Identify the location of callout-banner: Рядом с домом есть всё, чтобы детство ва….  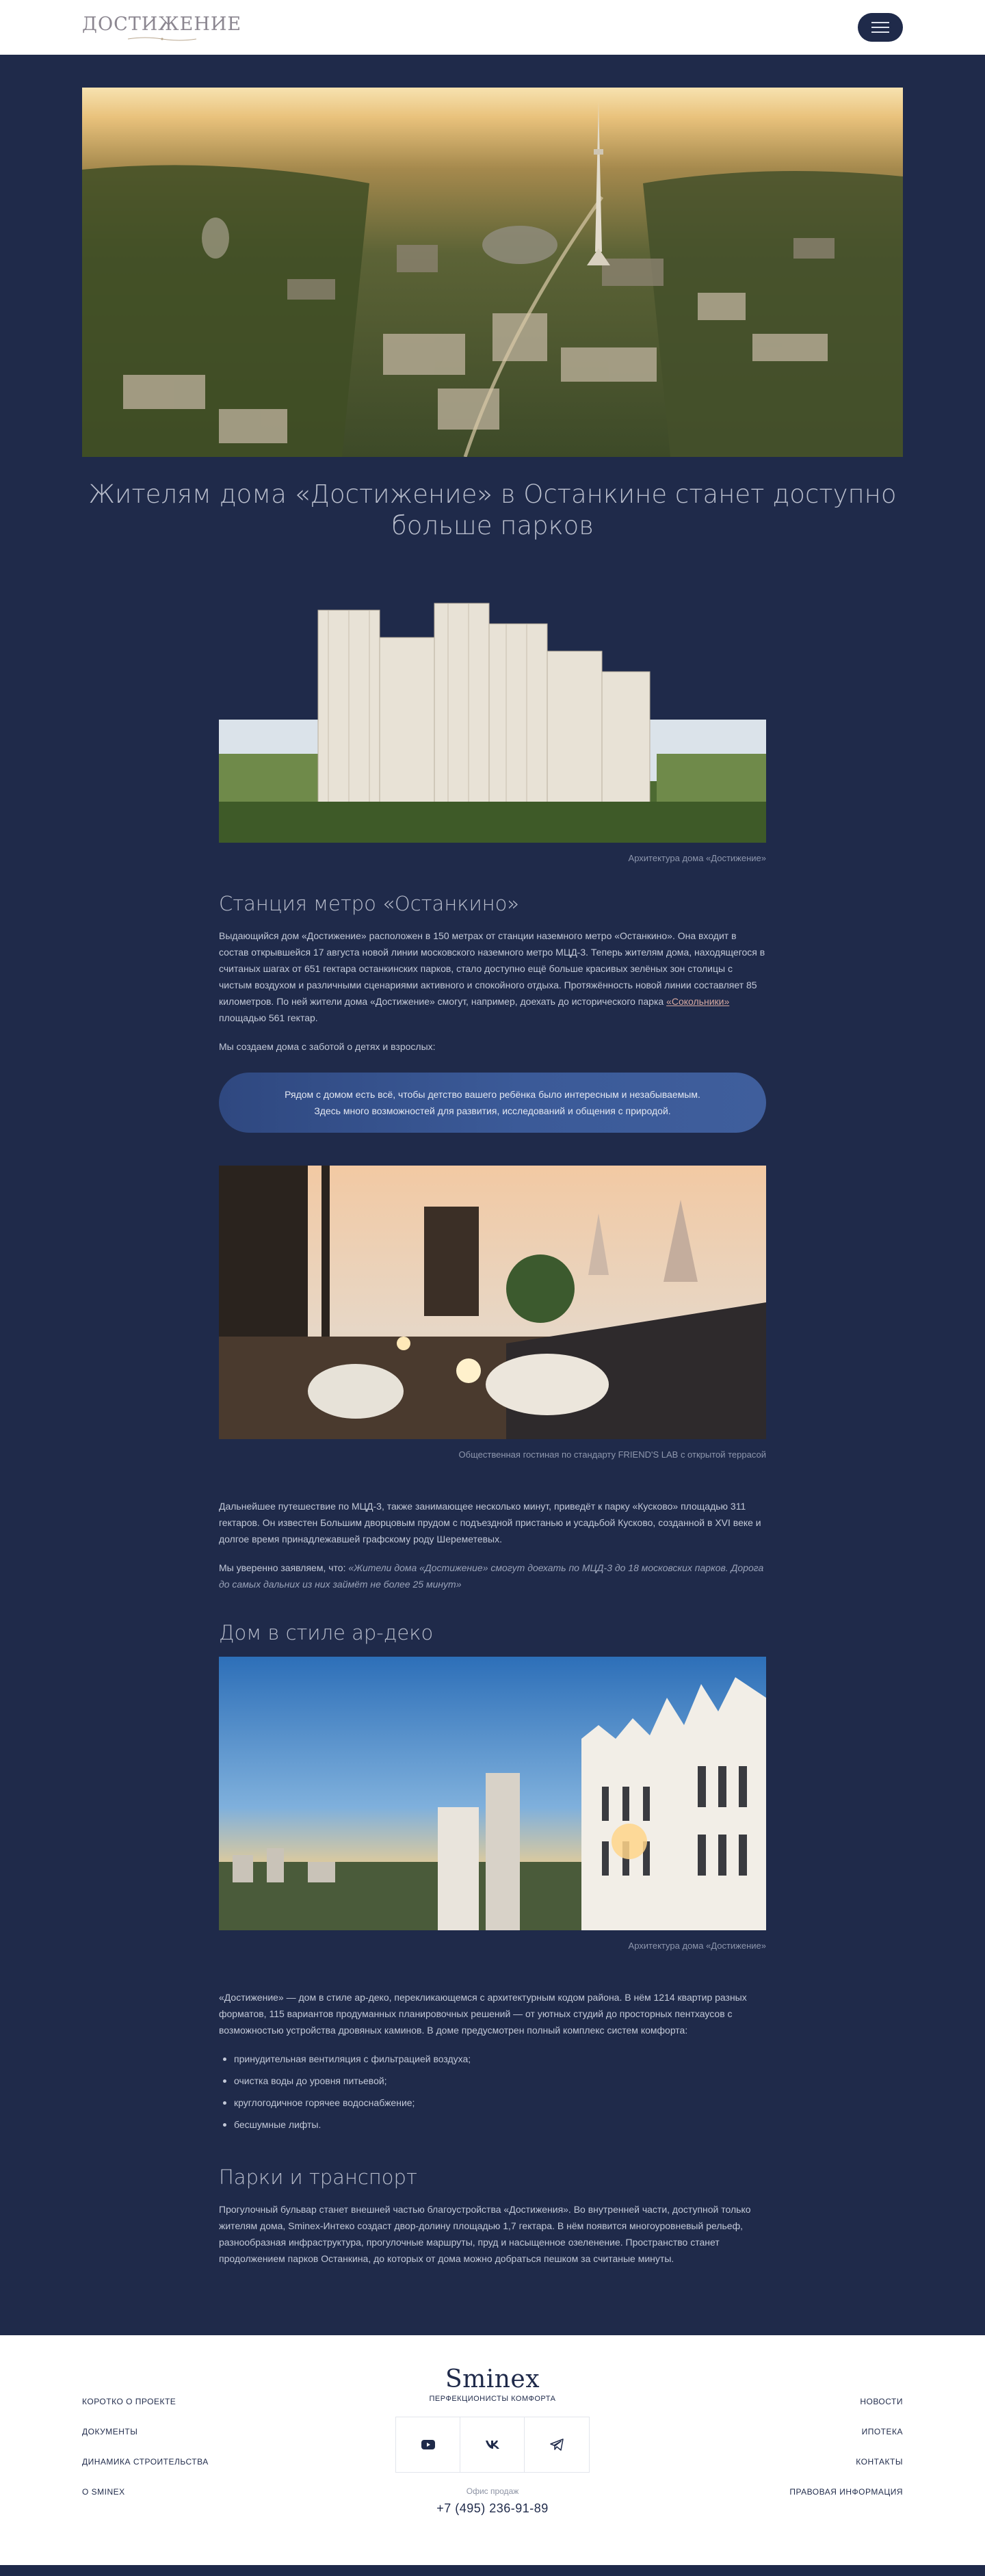
(492, 1103).